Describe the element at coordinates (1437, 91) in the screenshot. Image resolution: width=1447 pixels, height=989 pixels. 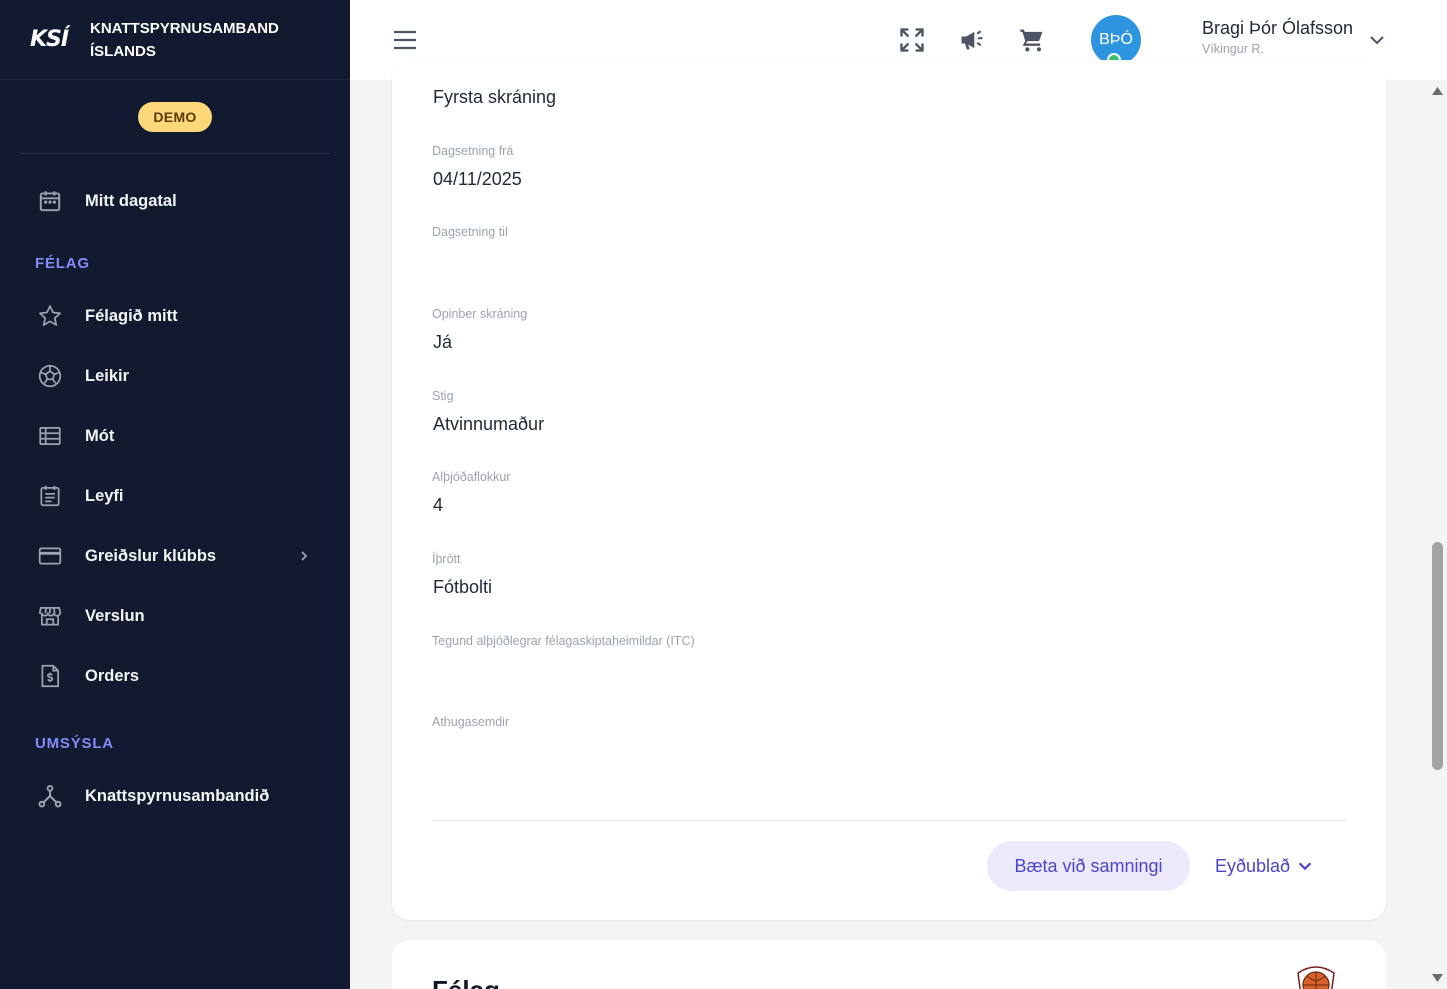
I see `scroll-up-arrow-icon` at that location.